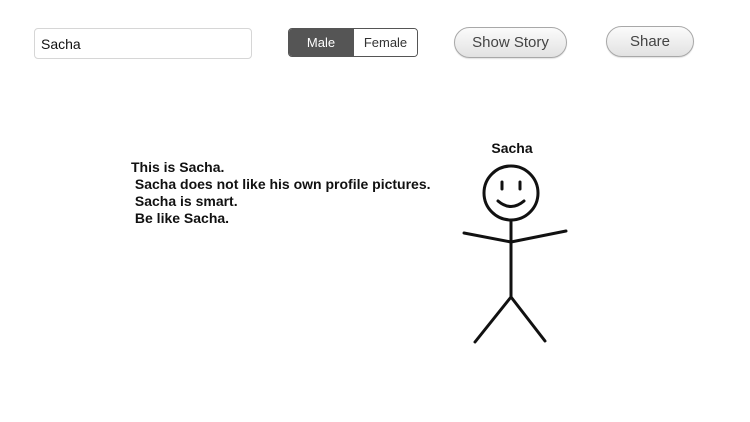 This screenshot has width=750, height=422. Describe the element at coordinates (510, 42) in the screenshot. I see `show-story-button: Show Story` at that location.